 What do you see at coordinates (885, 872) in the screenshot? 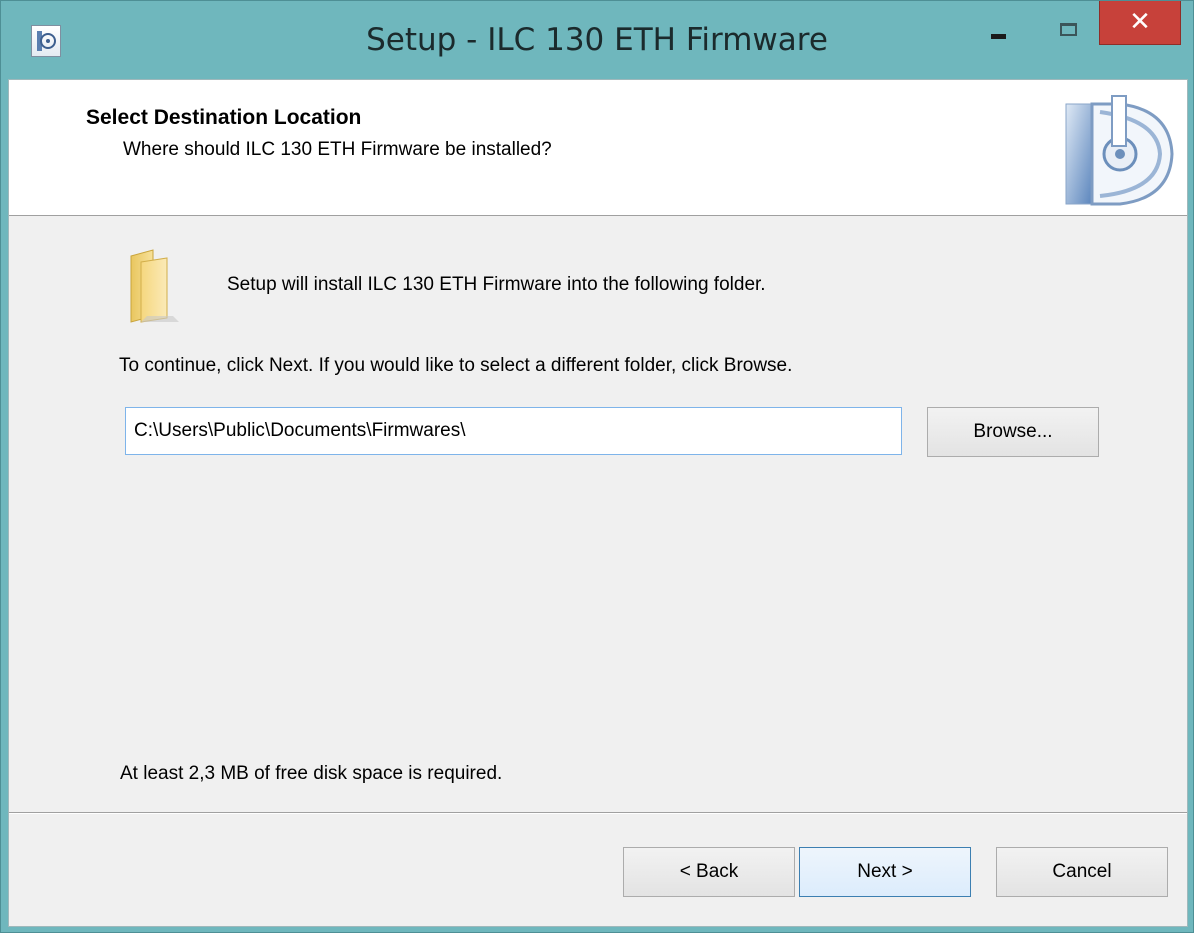
I see `next-button: Next >` at bounding box center [885, 872].